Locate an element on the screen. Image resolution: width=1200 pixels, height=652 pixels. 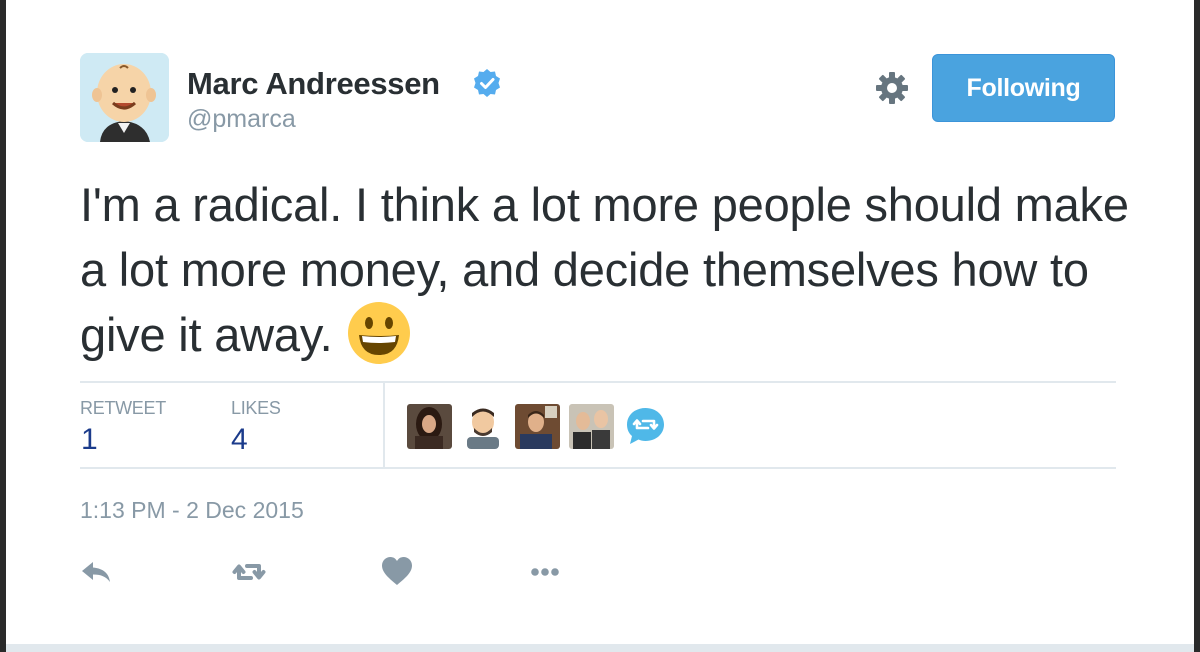
stats-bottom-divider is located at coordinates (598, 468).